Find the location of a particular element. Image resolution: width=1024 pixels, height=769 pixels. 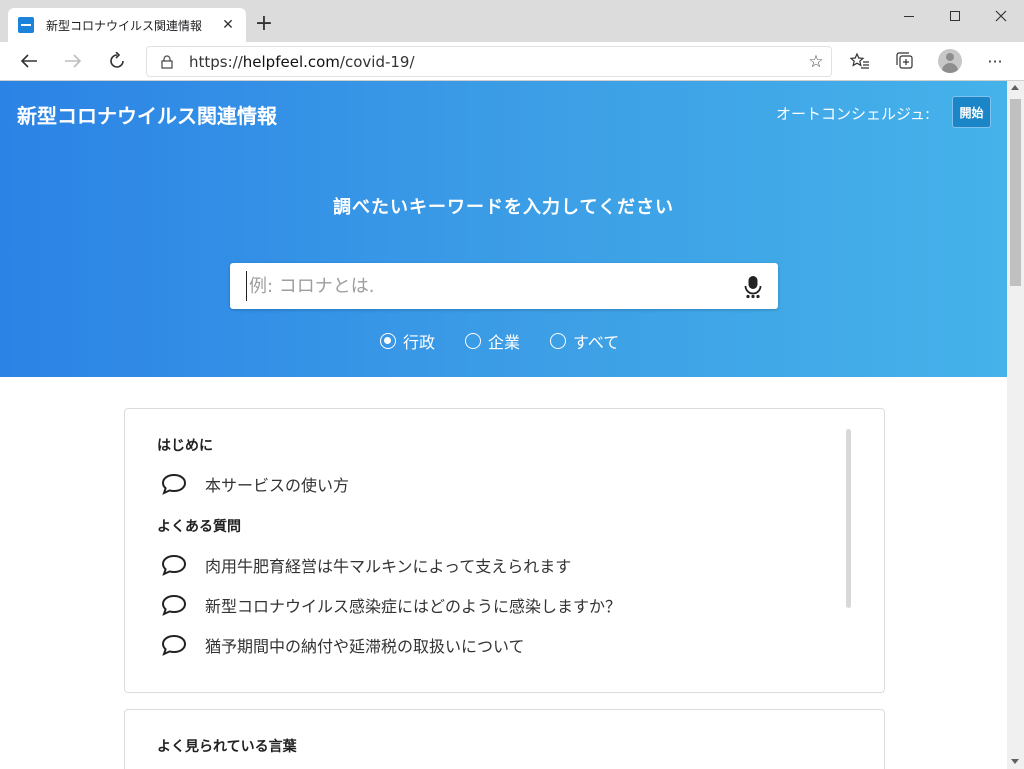

scroll-up-icon is located at coordinates (1015, 87).